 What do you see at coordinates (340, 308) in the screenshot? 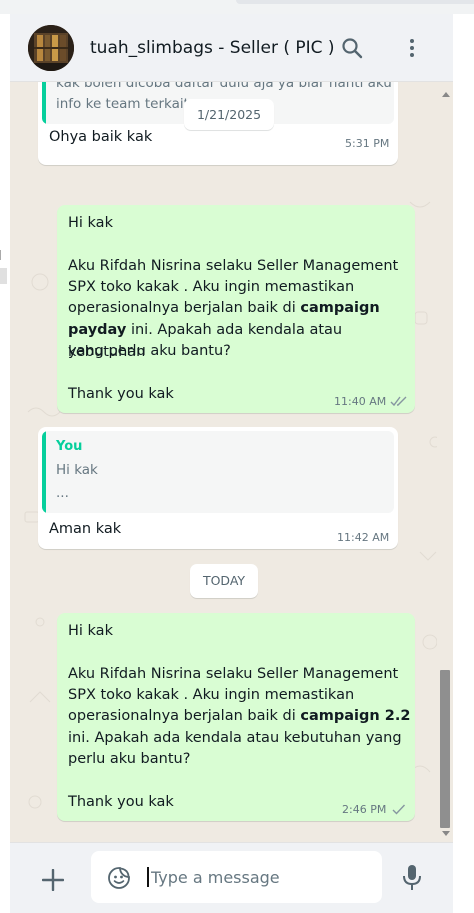
I see `message-bold-campaign: campaign` at bounding box center [340, 308].